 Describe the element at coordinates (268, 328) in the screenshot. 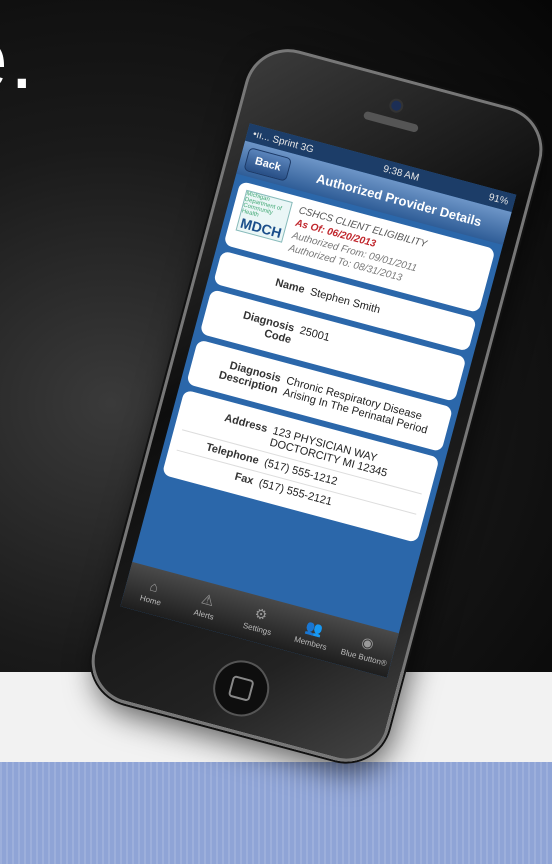

I see `diagnosis-code-label: Diagnosis Code` at that location.